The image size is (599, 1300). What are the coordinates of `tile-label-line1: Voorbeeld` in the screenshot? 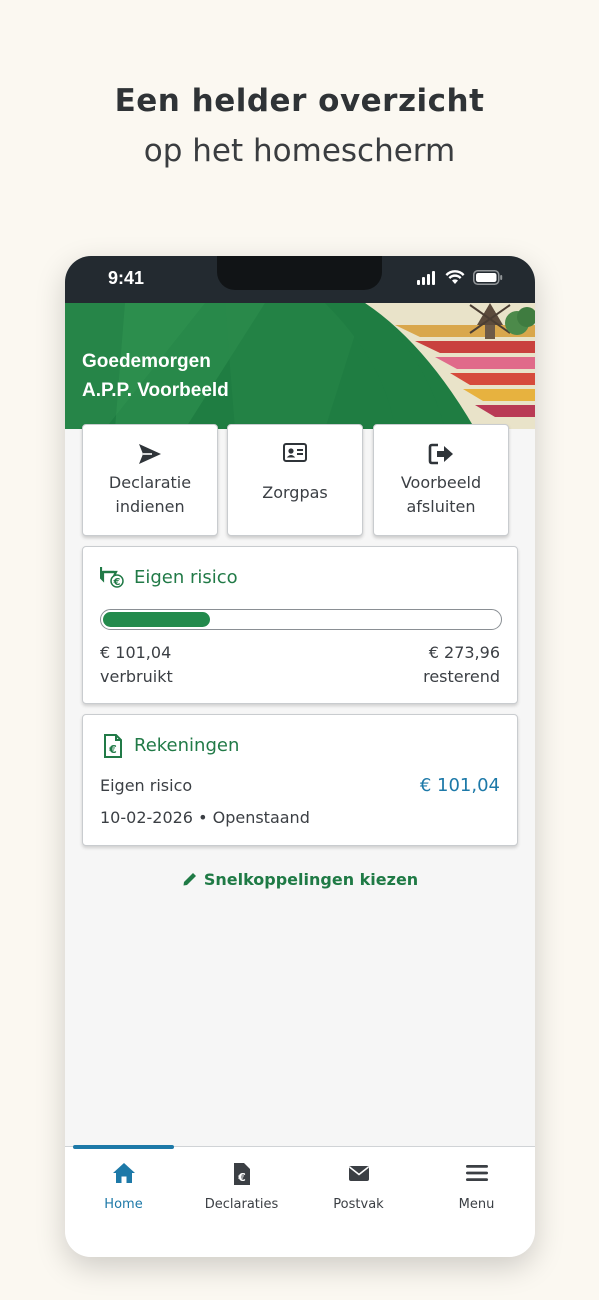 It's located at (441, 482).